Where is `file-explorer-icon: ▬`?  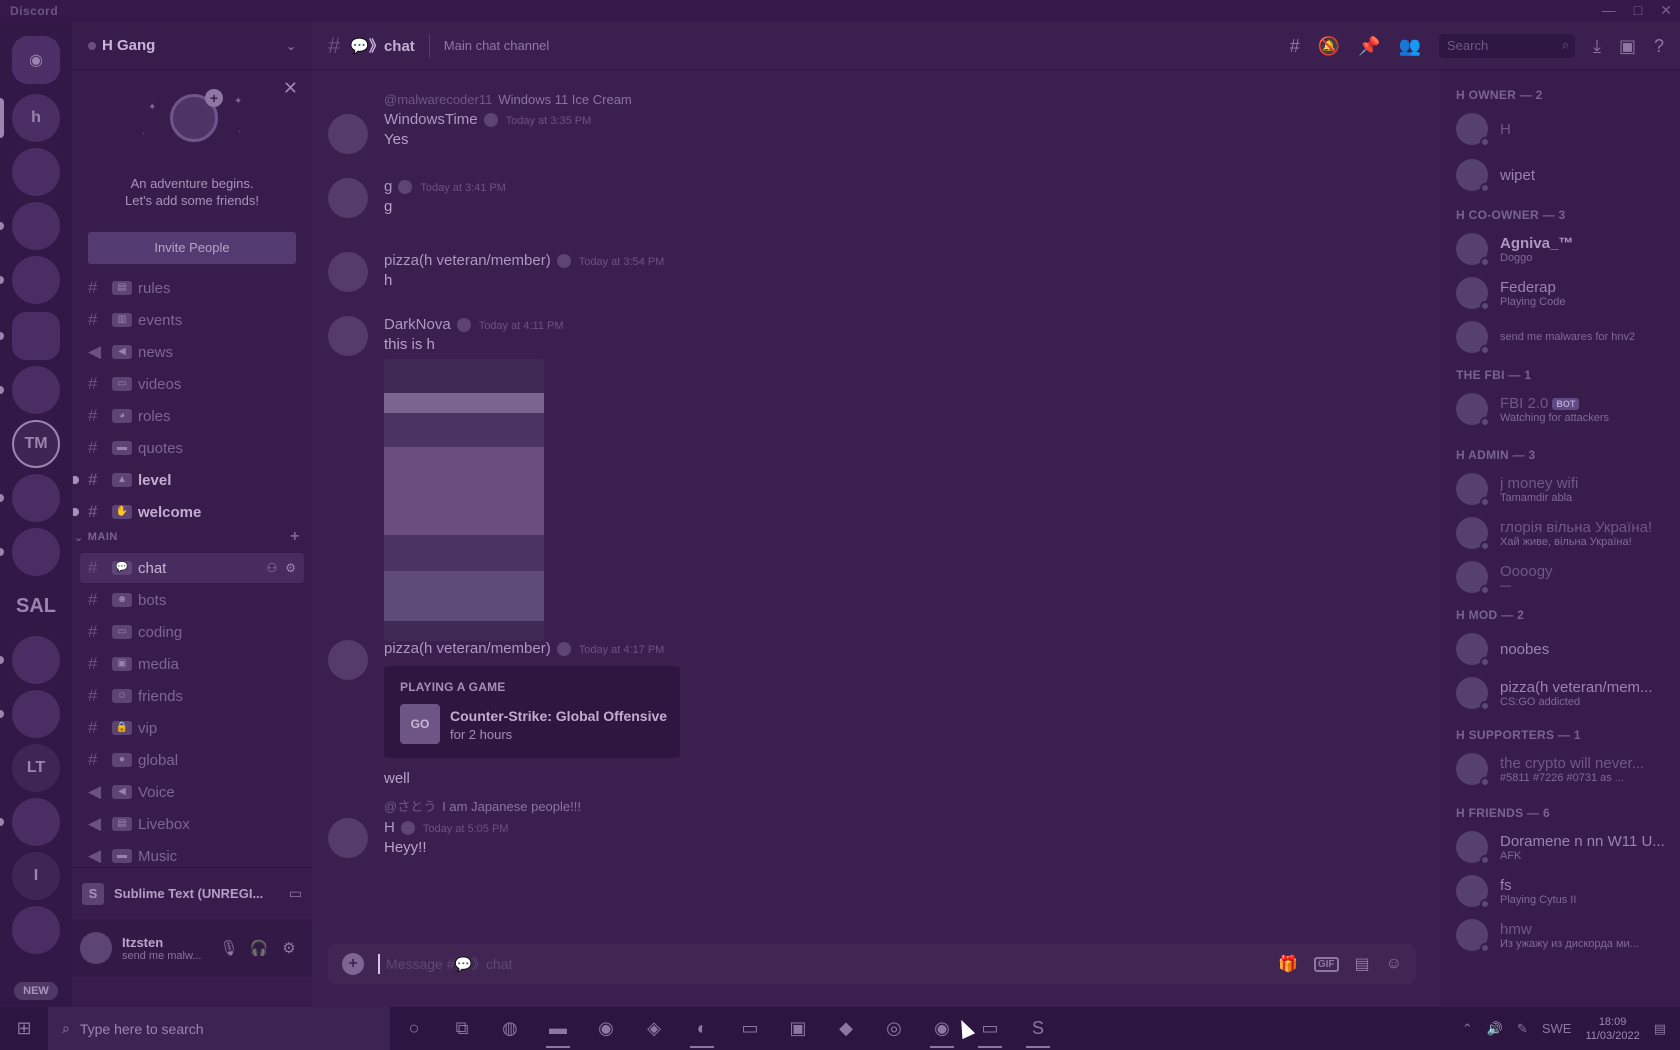 file-explorer-icon: ▬ is located at coordinates (558, 1028).